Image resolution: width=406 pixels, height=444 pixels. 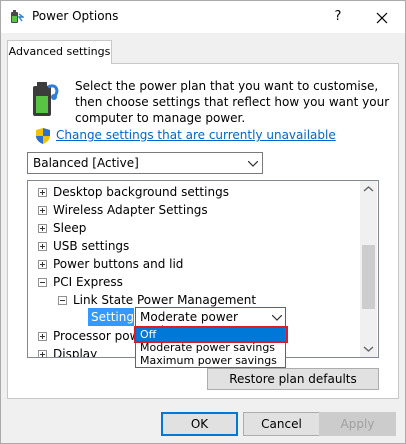 I want to click on tab-advanced-settings: Advanced settings, so click(x=59, y=52).